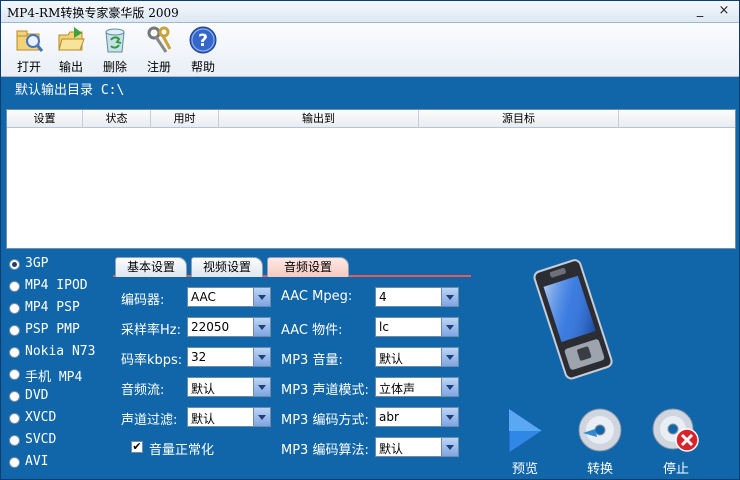 The width and height of the screenshot is (740, 480). What do you see at coordinates (675, 430) in the screenshot?
I see `disc-stop-icon` at bounding box center [675, 430].